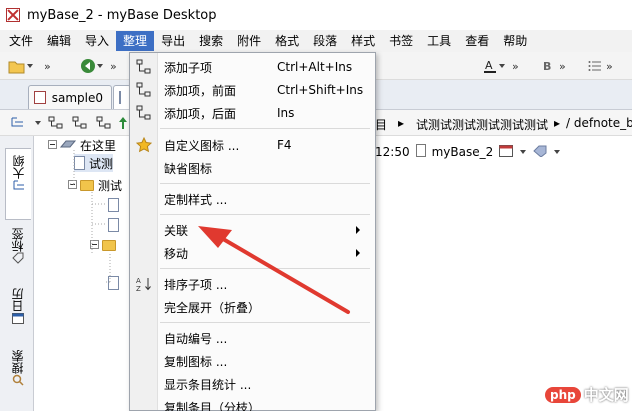  Describe the element at coordinates (563, 394) in the screenshot. I see `watermark-badge: php` at that location.